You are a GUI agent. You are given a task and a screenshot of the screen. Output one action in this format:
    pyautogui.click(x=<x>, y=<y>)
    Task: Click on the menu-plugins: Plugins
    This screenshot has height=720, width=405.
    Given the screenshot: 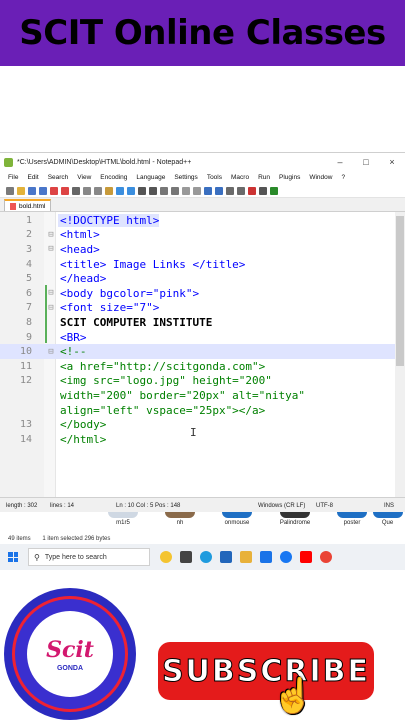 What is the action you would take?
    pyautogui.click(x=289, y=177)
    